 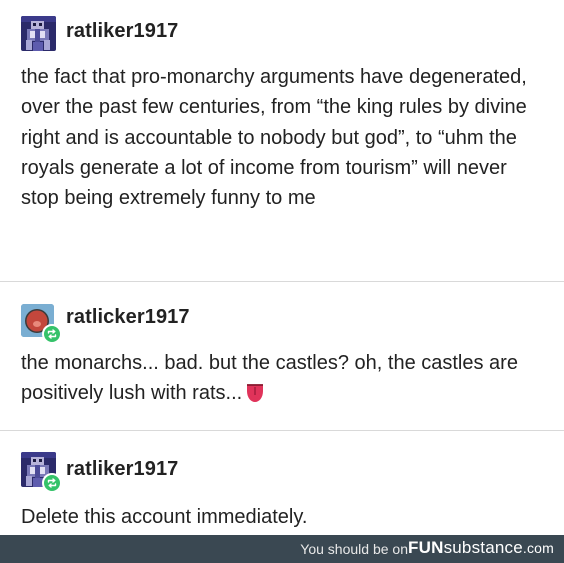 What do you see at coordinates (354, 549) in the screenshot?
I see `watermark-text: You should be on` at bounding box center [354, 549].